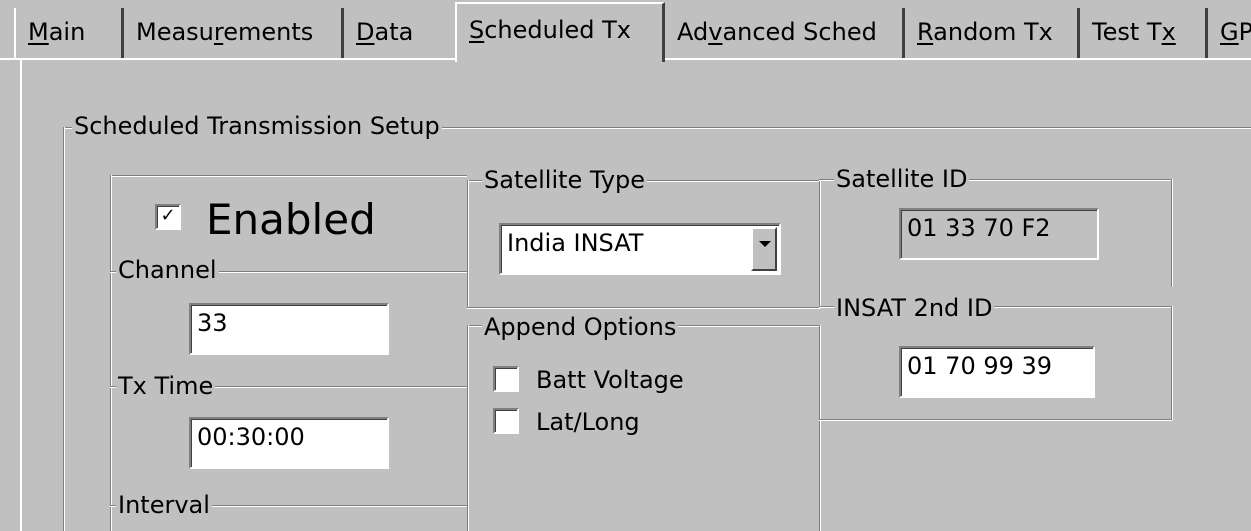 The height and width of the screenshot is (531, 1251). Describe the element at coordinates (580, 327) in the screenshot. I see `append-options-title: Append Options` at that location.